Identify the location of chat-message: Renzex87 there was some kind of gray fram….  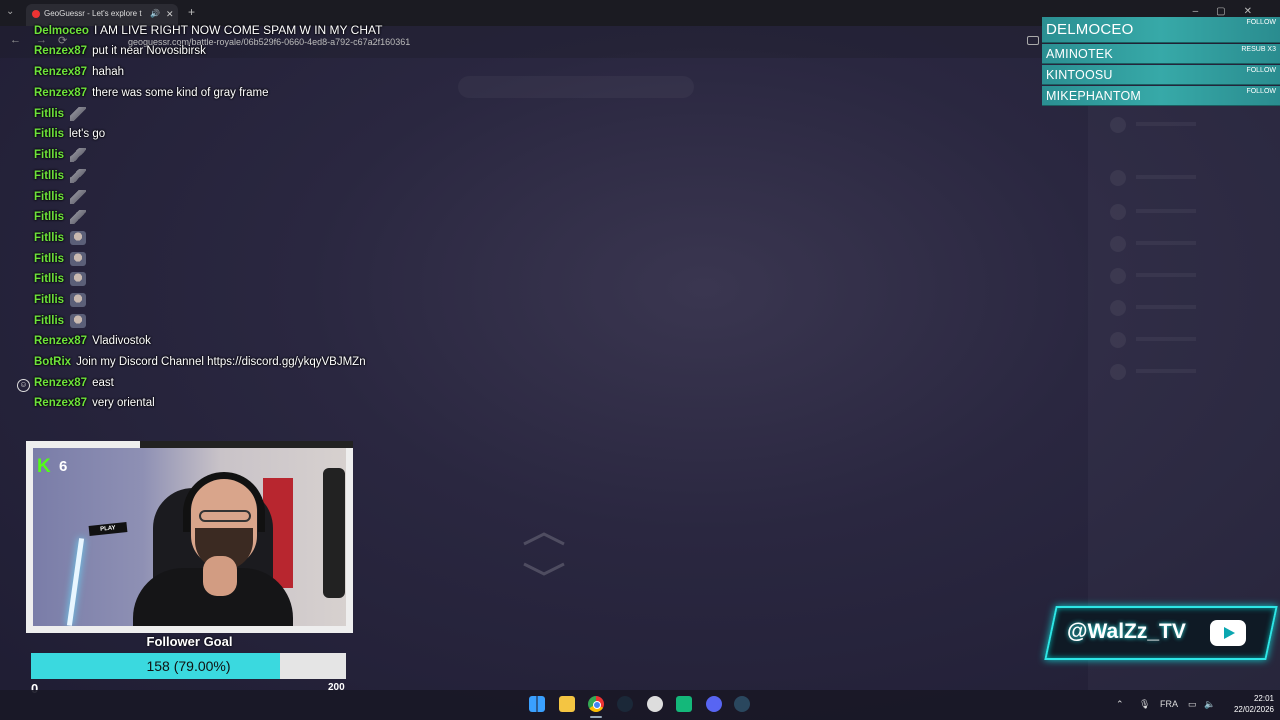
(151, 93).